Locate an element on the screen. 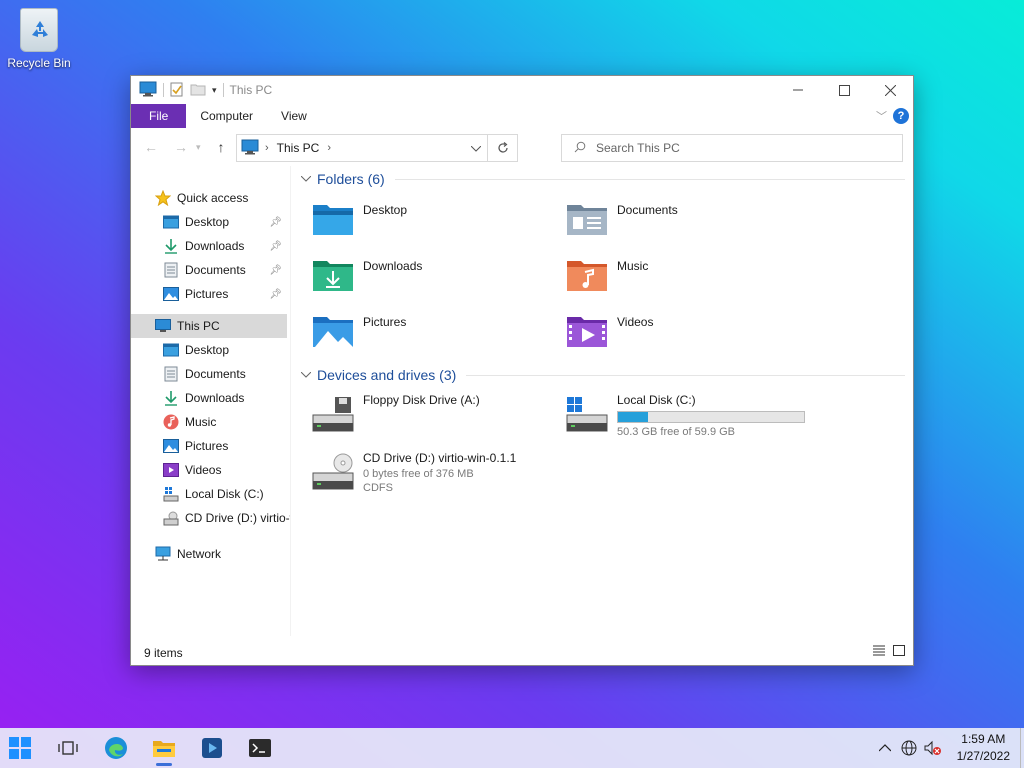 The height and width of the screenshot is (768, 1024). folder-name: Pictures is located at coordinates (385, 322).